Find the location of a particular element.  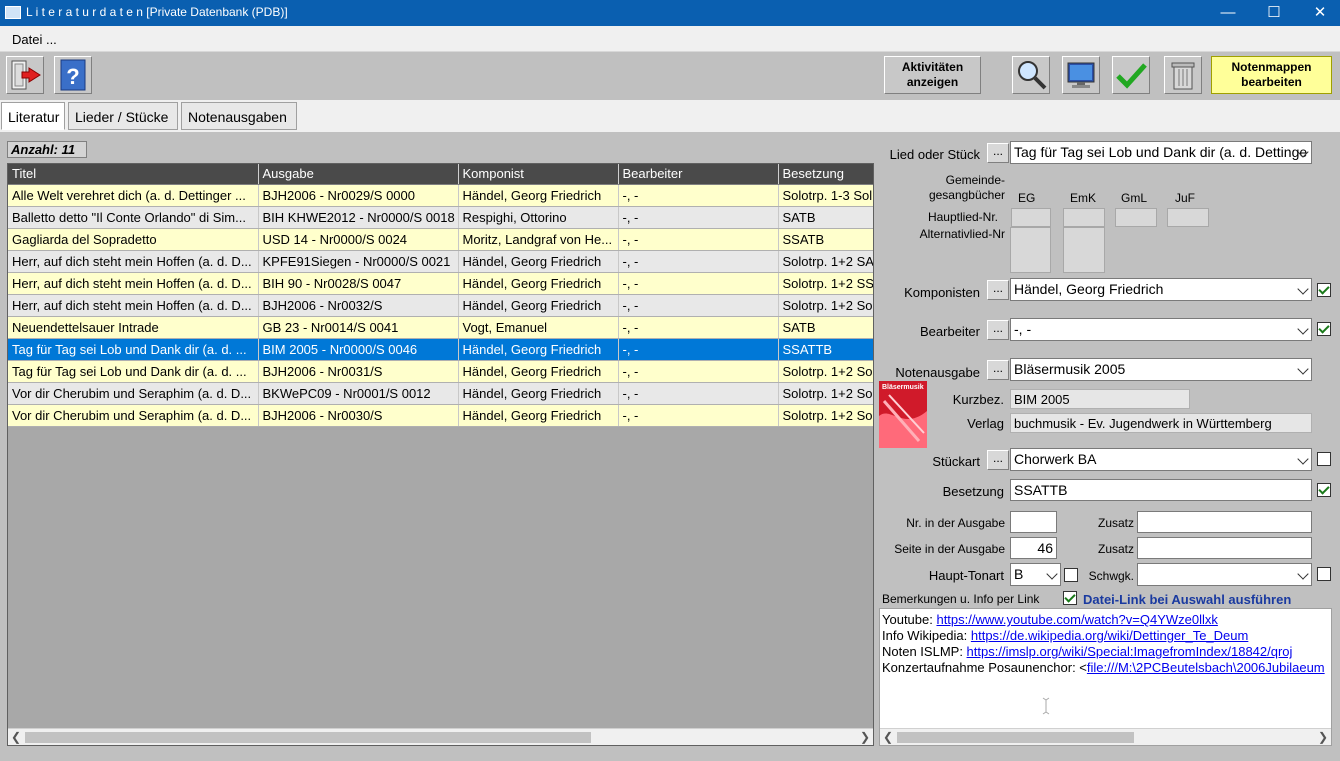

aktivitaeten-button: Aktivitäten anzeigen is located at coordinates (932, 75).